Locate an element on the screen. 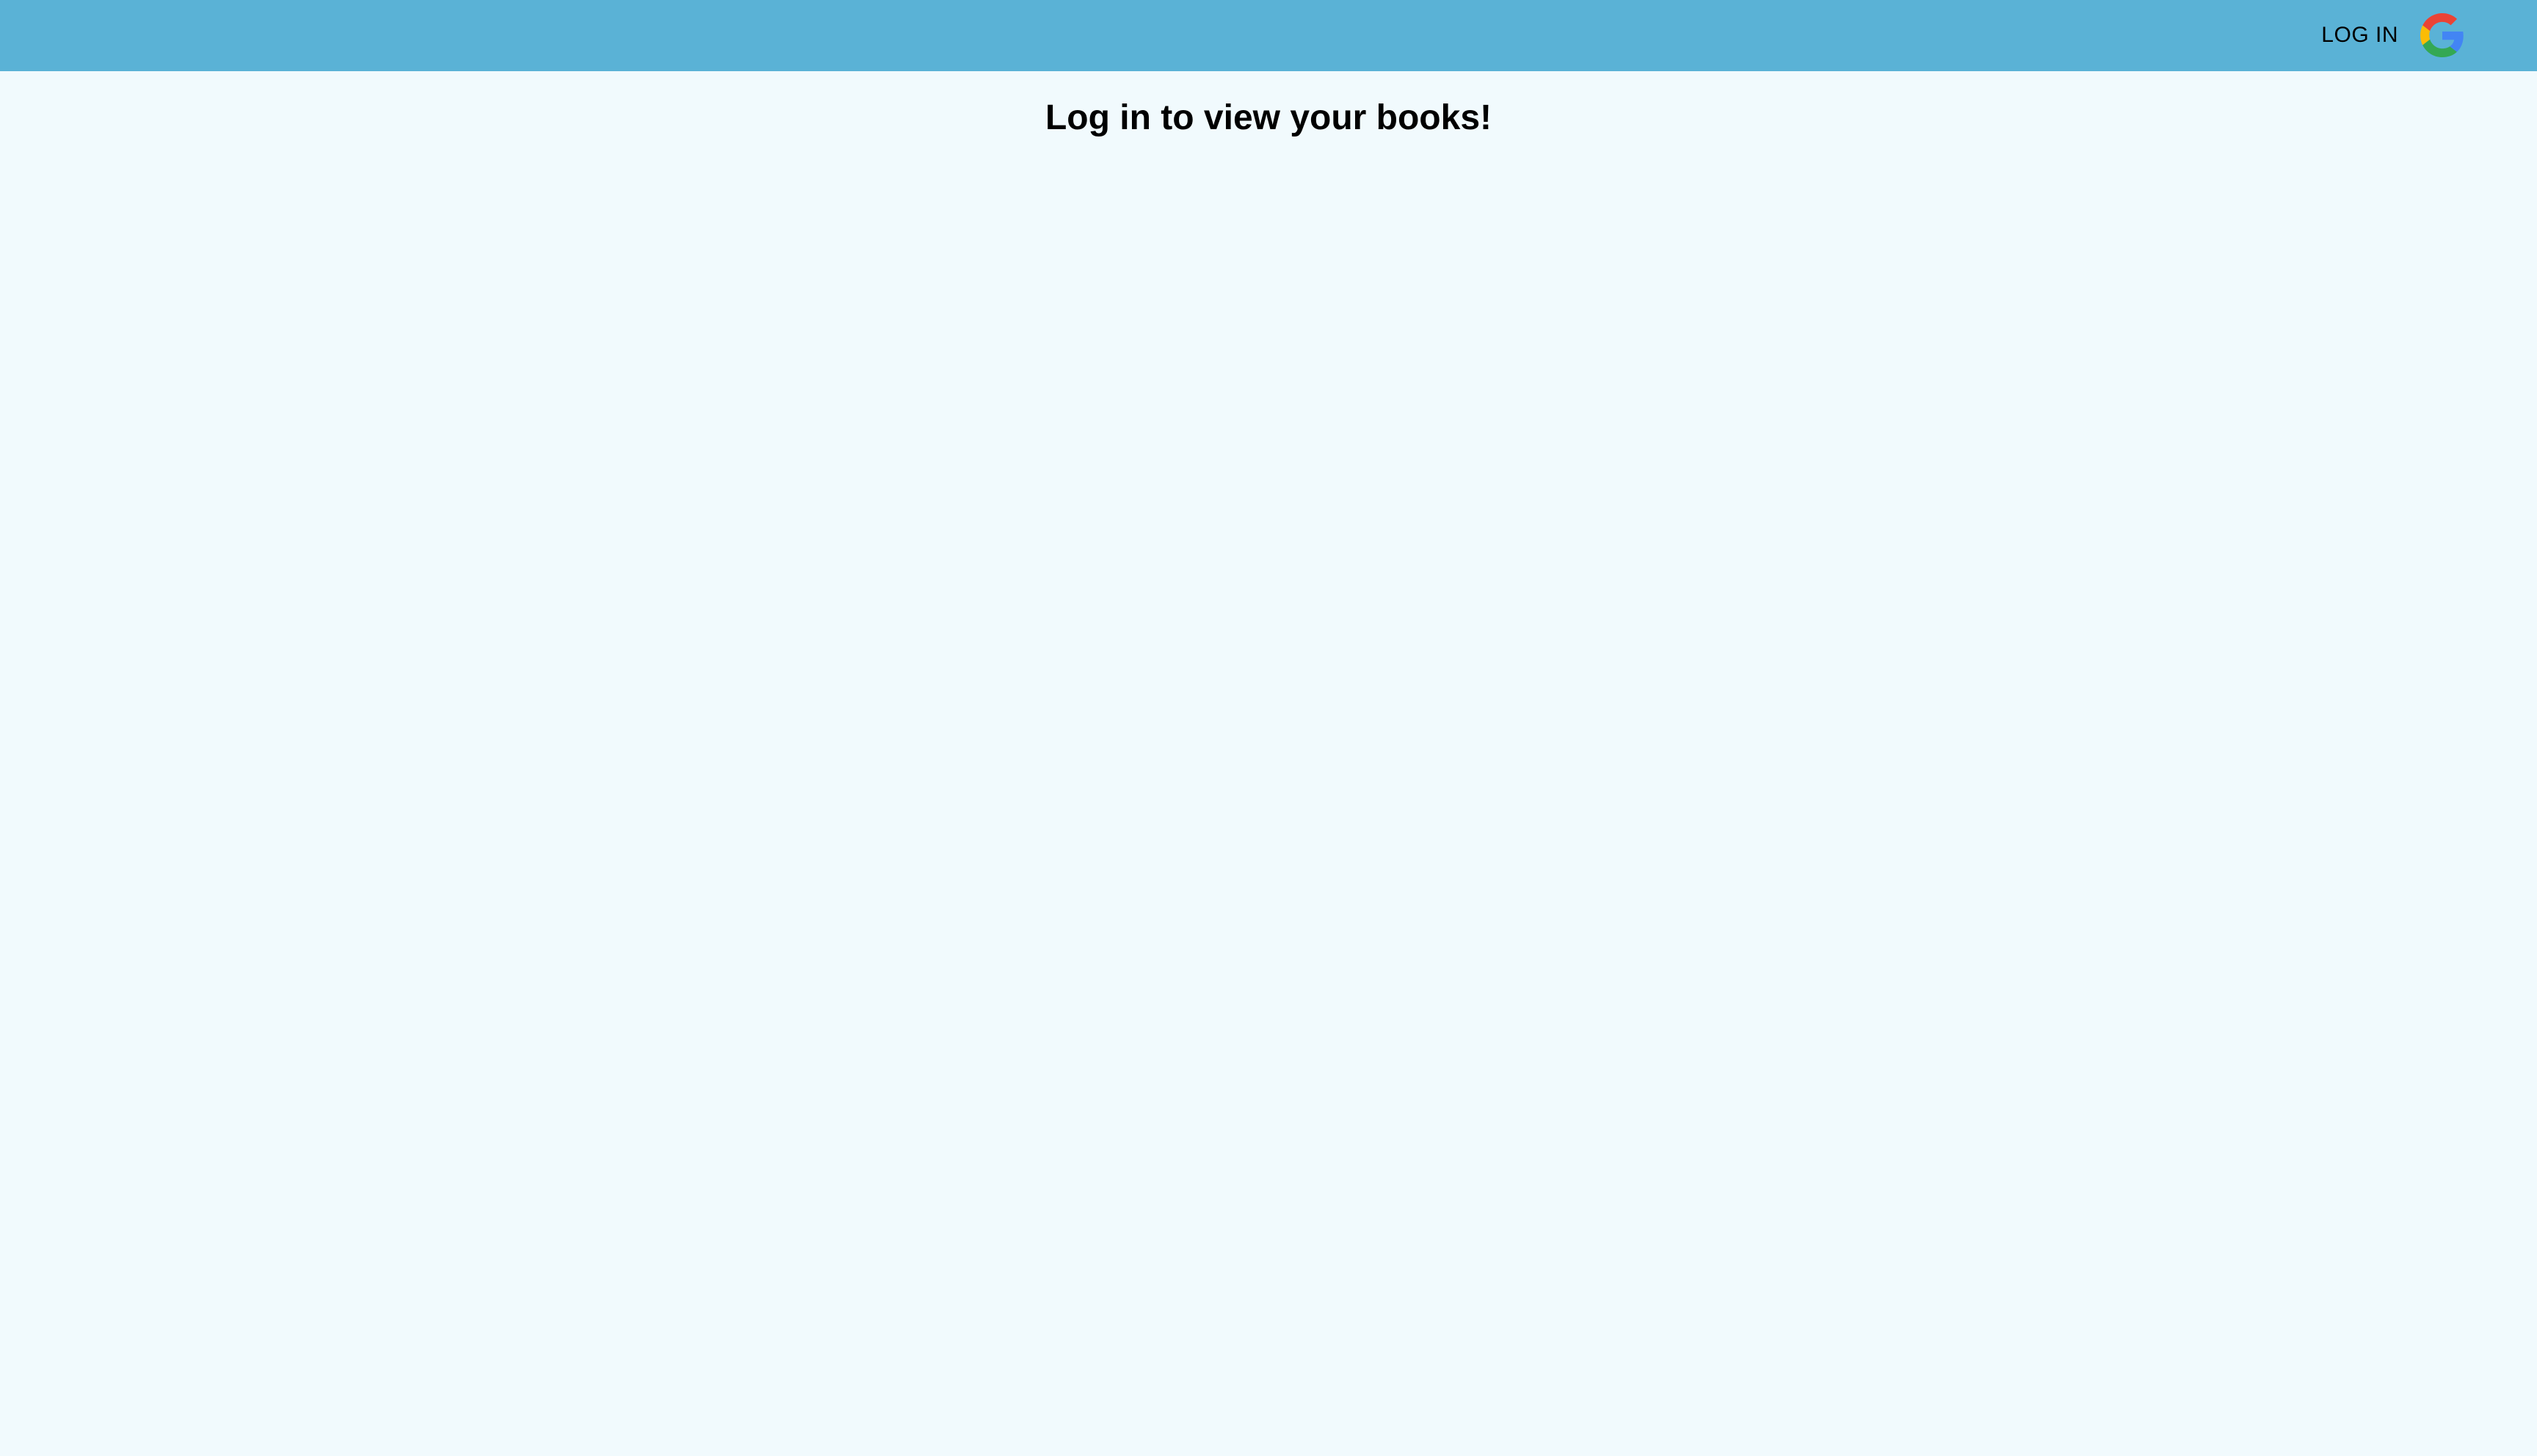 The image size is (2537, 1456). login-label: LOG IN is located at coordinates (2359, 35).